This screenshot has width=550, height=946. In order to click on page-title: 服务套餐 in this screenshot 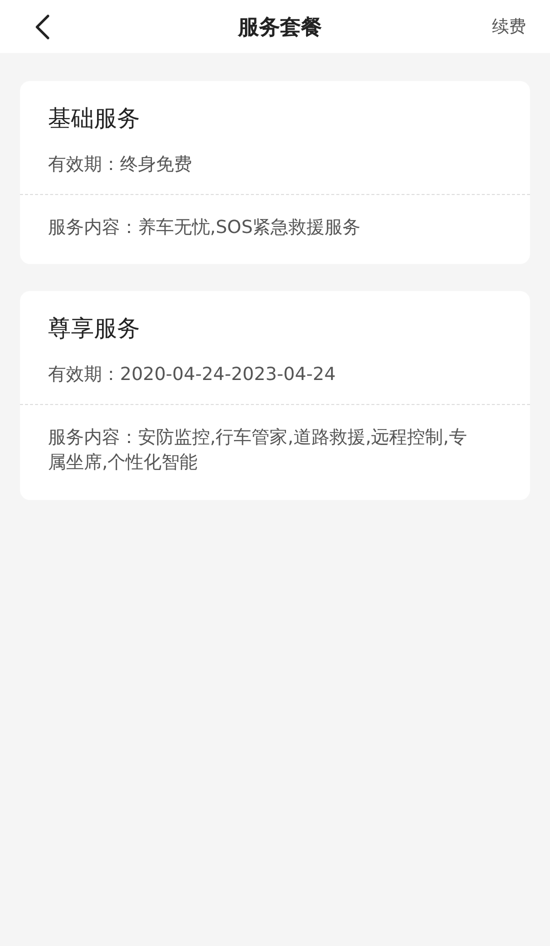, I will do `click(280, 27)`.